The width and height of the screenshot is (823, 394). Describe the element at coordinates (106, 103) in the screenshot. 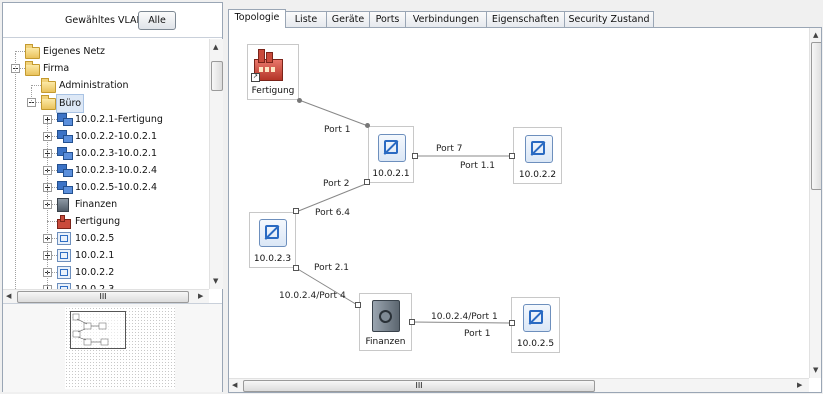

I see `tree-item: Büro` at that location.